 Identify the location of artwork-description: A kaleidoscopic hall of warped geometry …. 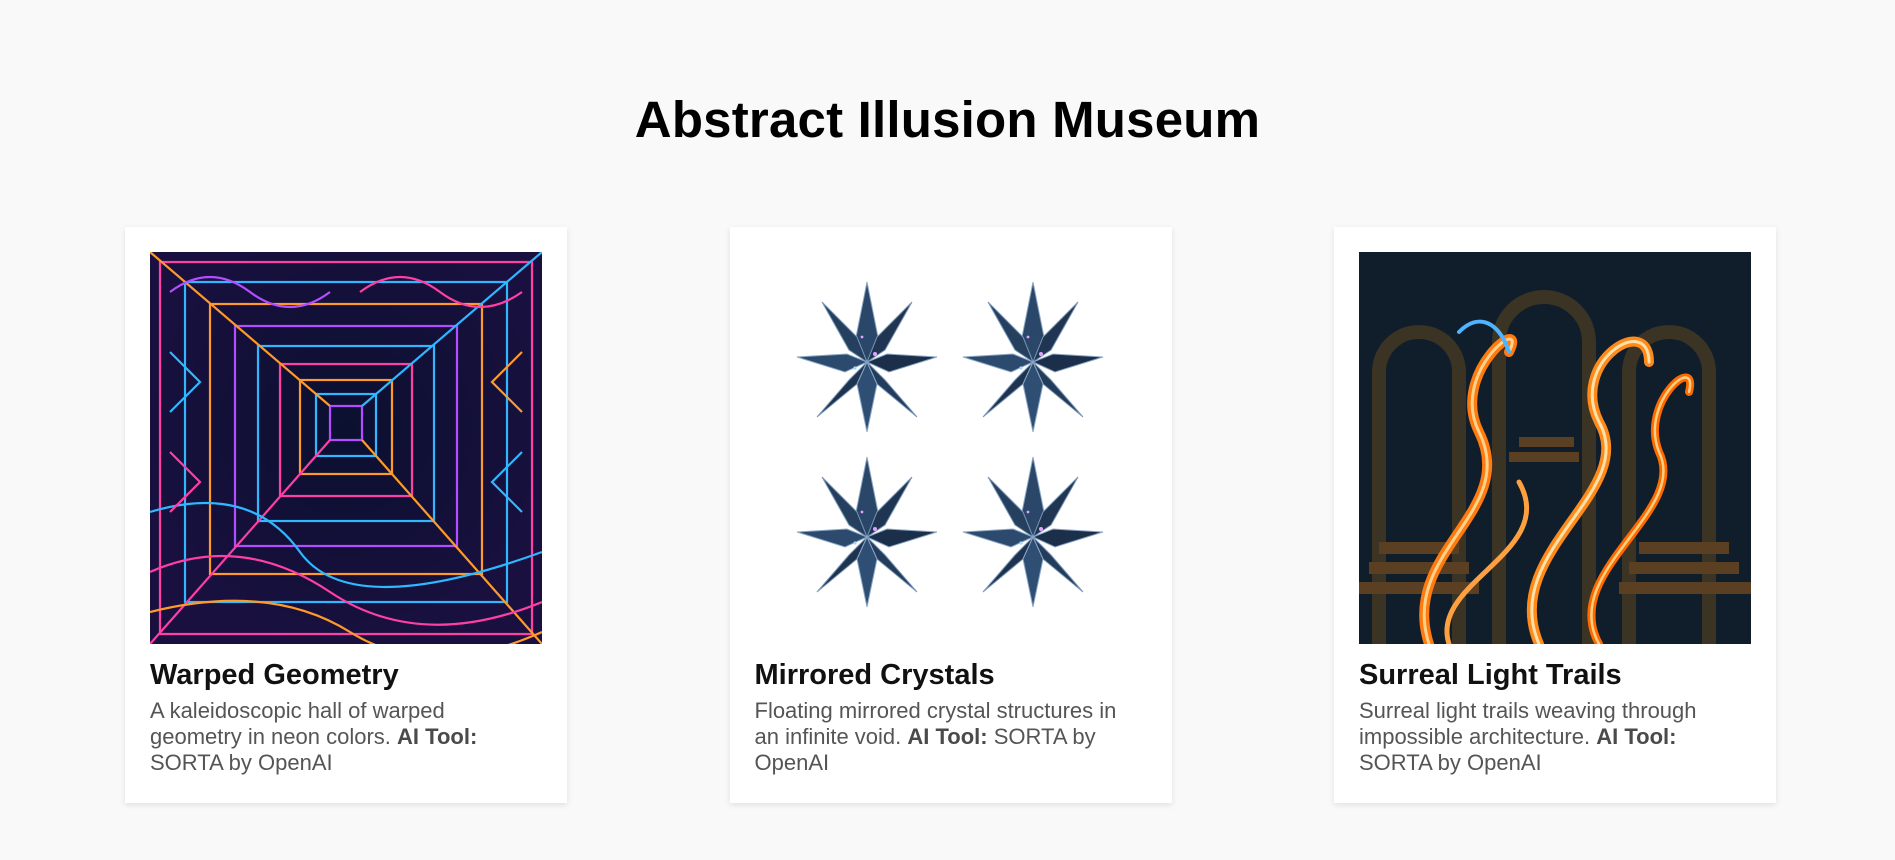
(346, 737).